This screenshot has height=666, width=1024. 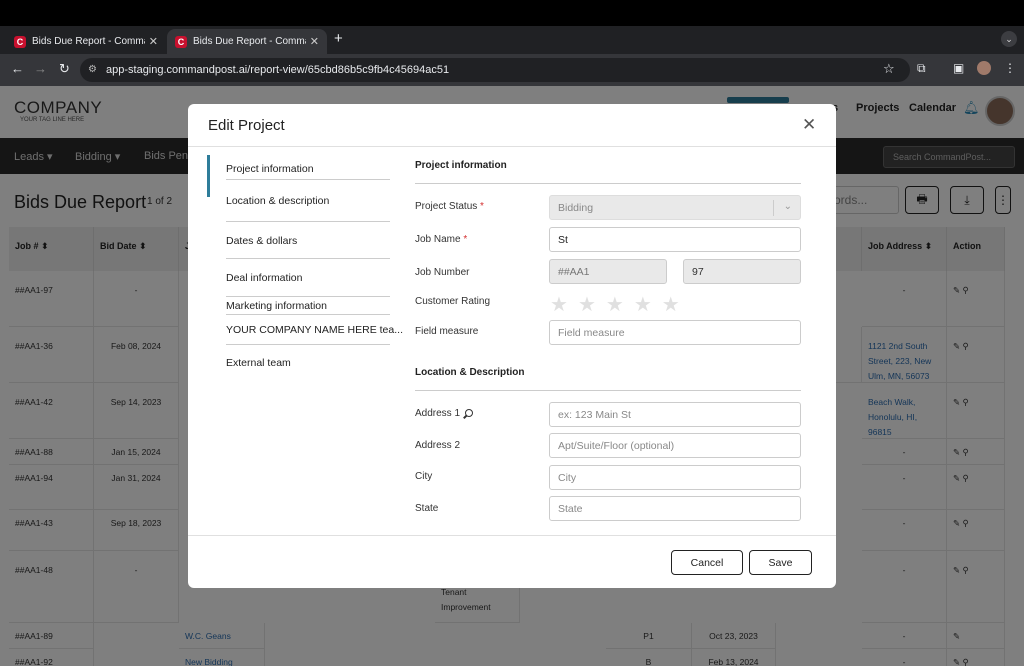 I want to click on sidebar-item-dates-dollars: Dates & dollars, so click(x=261, y=241).